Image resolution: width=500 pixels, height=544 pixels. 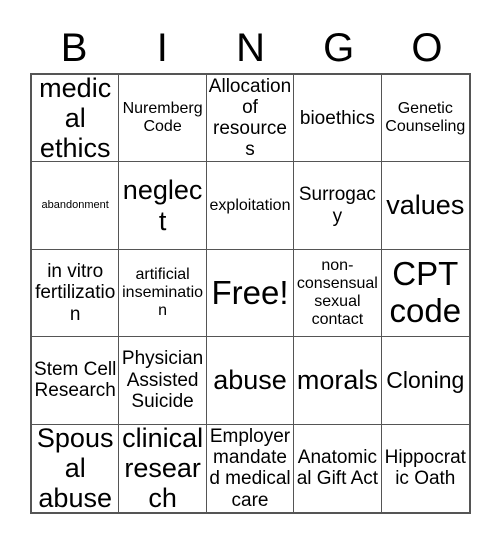 I want to click on bingo-cell-r5c1: Spousal abuse, so click(x=76, y=468).